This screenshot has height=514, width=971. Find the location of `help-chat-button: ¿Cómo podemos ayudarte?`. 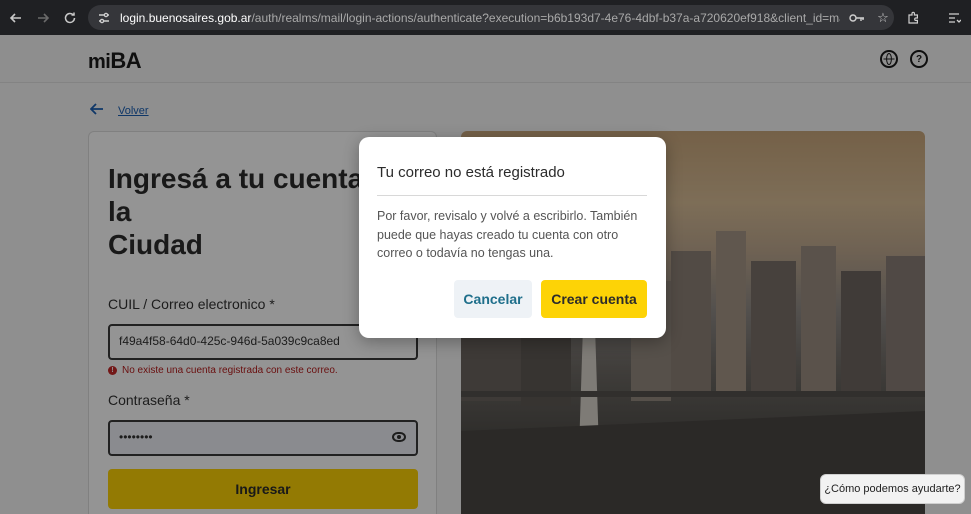

help-chat-button: ¿Cómo podemos ayudarte? is located at coordinates (892, 489).